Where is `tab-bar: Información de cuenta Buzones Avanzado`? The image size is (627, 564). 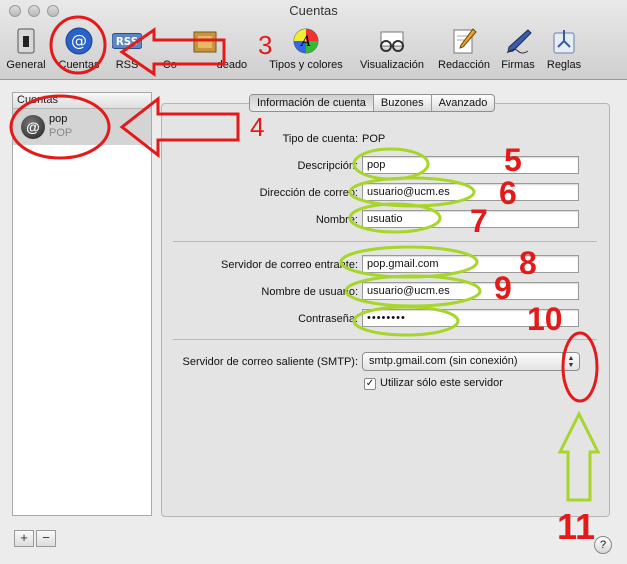
tab-bar: Información de cuenta Buzones Avanzado is located at coordinates (372, 103).